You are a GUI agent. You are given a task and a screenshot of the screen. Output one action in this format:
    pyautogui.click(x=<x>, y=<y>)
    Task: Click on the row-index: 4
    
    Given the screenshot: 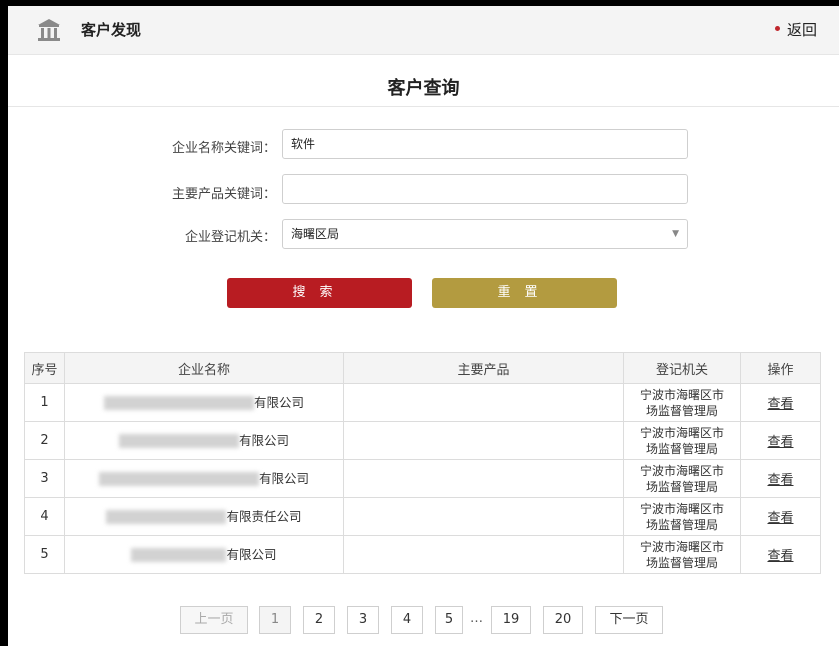 What is the action you would take?
    pyautogui.click(x=44, y=516)
    